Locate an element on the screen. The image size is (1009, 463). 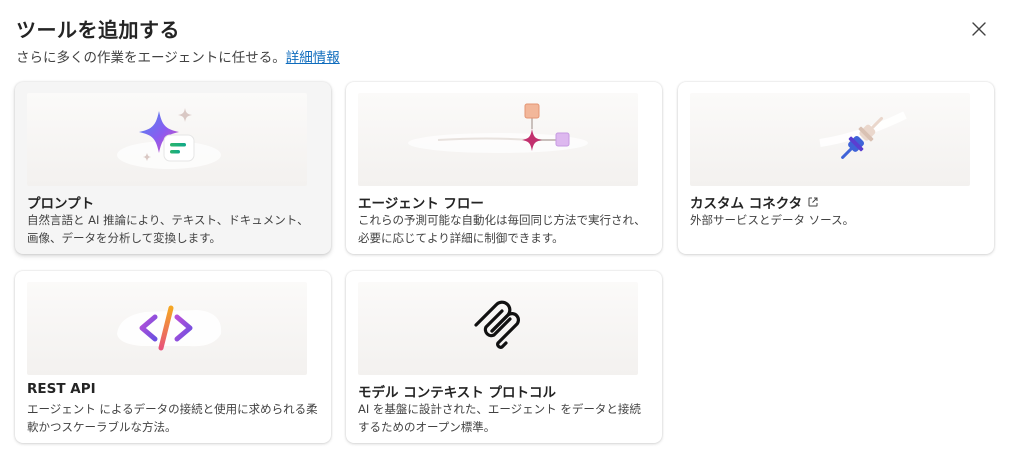
close-icon is located at coordinates (979, 29).